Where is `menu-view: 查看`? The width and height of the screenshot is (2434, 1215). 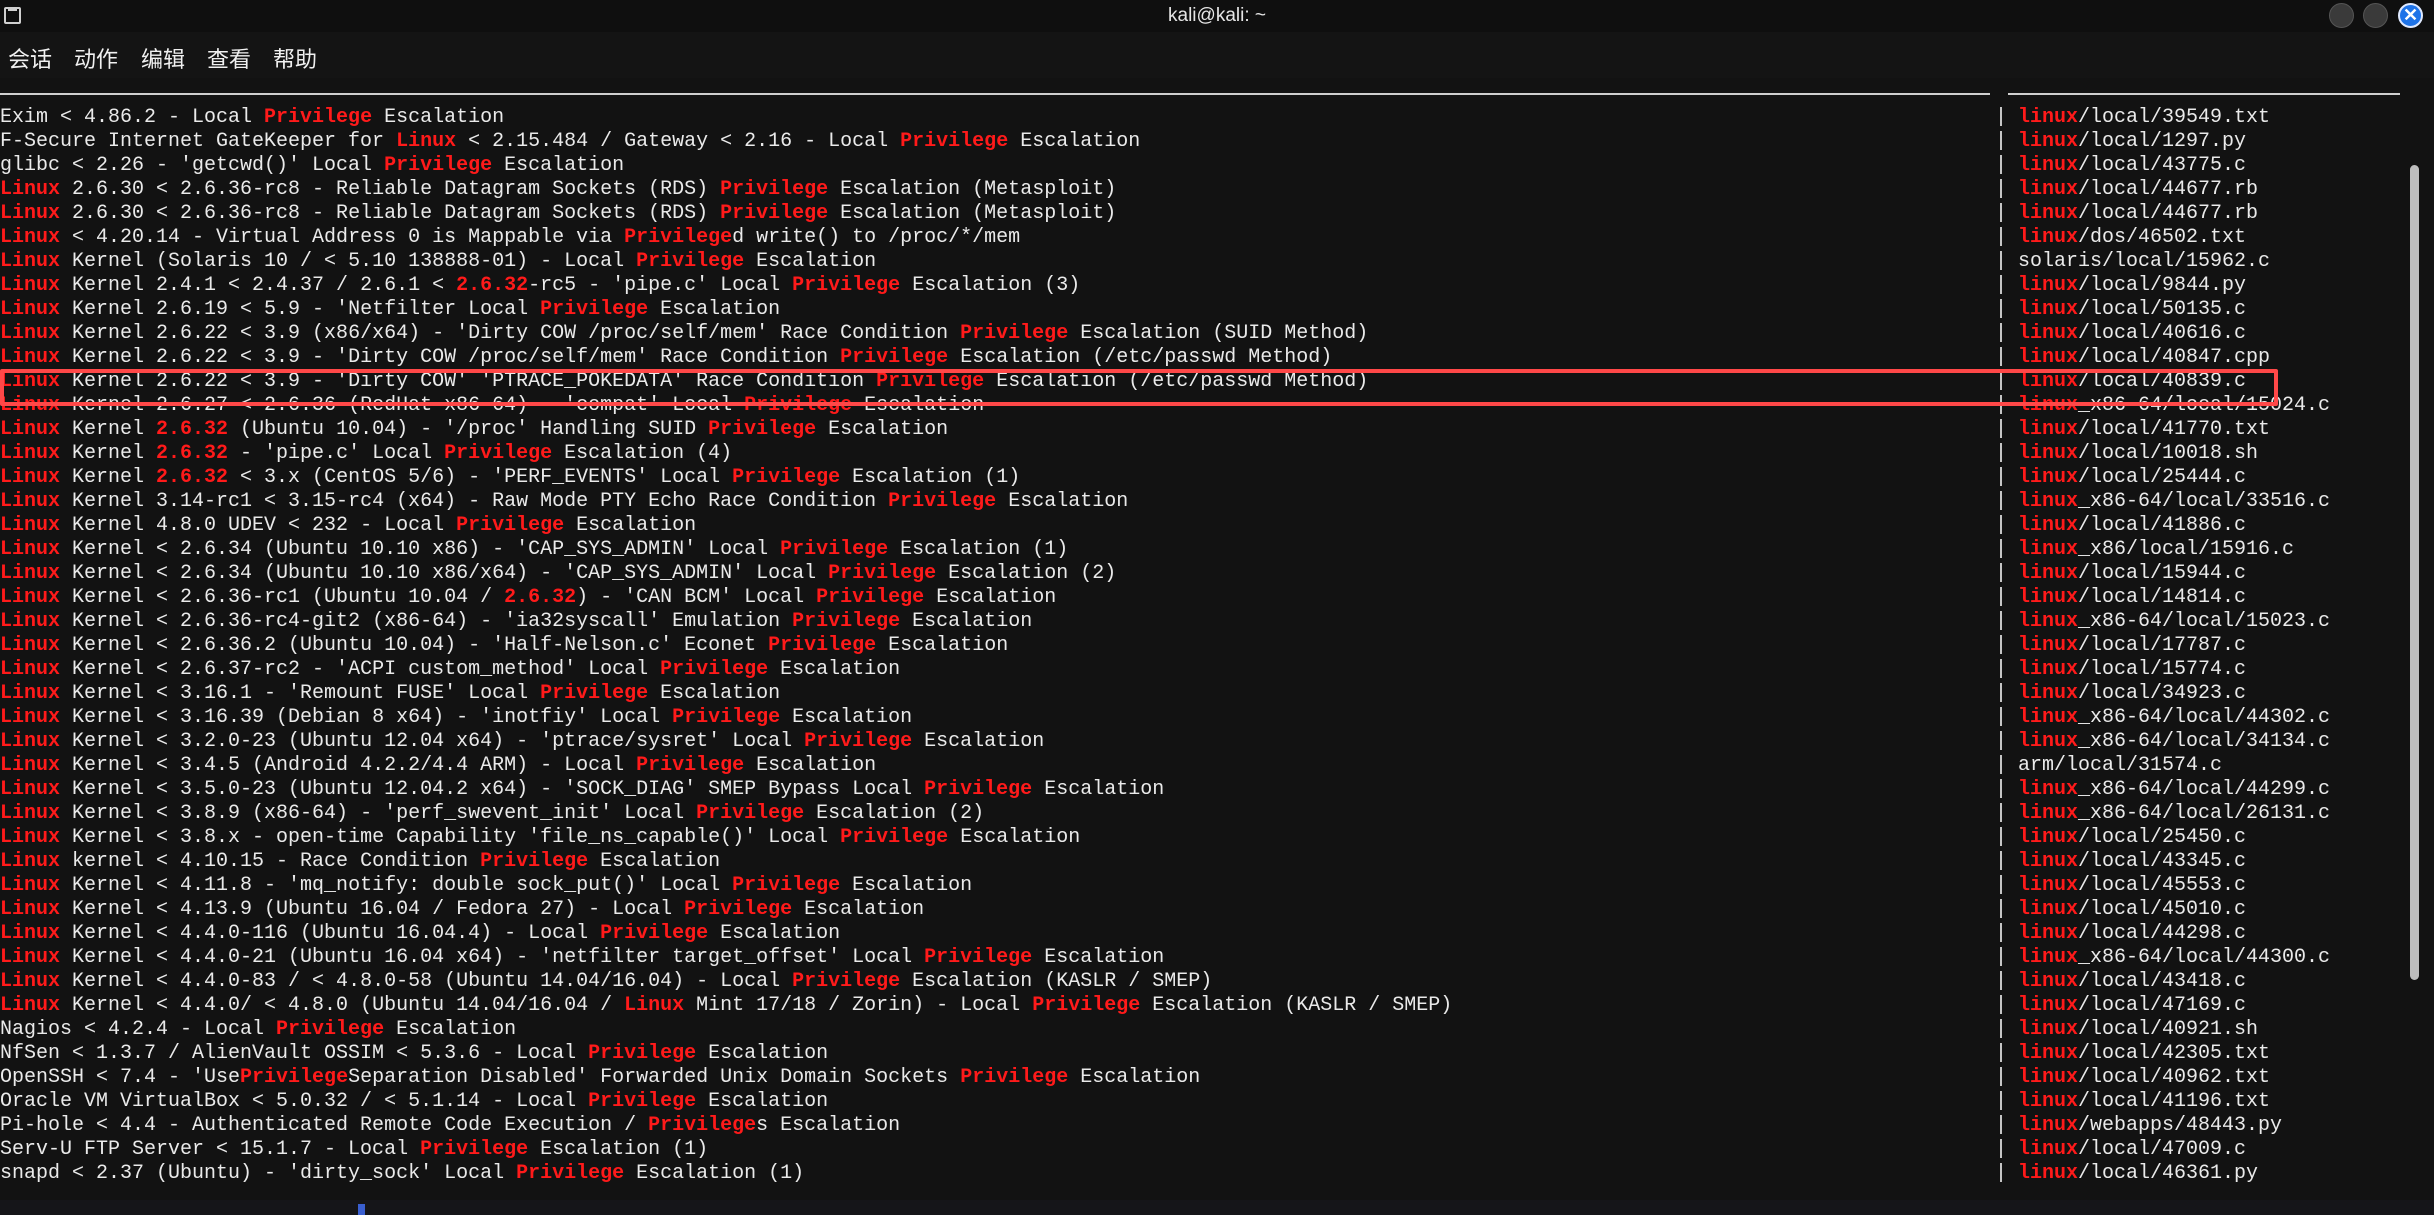 menu-view: 查看 is located at coordinates (229, 58).